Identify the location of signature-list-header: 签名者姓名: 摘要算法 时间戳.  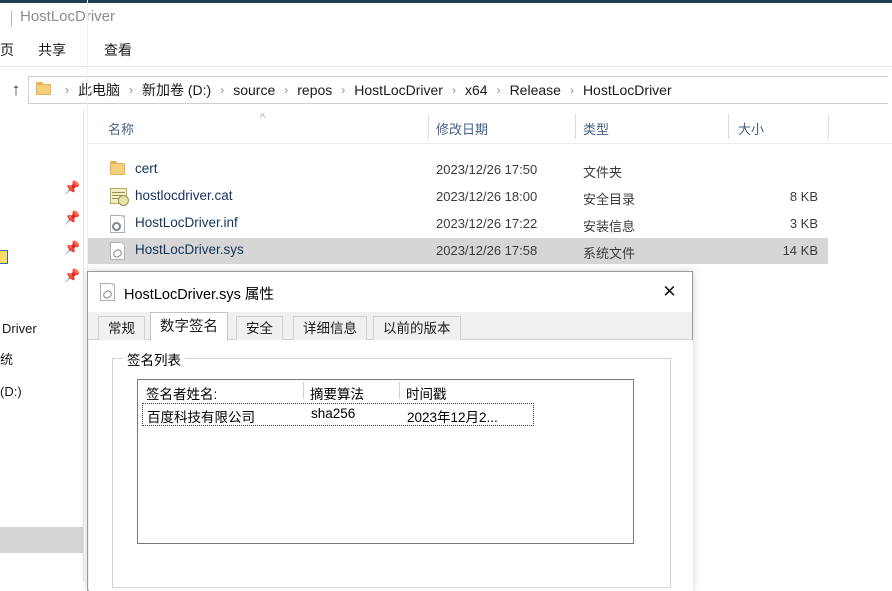
(385, 391).